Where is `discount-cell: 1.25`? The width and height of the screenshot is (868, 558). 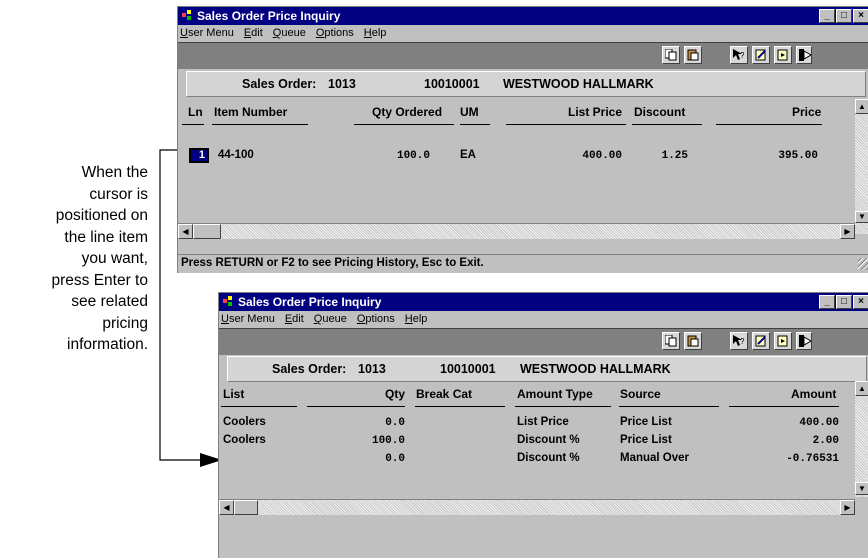
discount-cell: 1.25 is located at coordinates (674, 156).